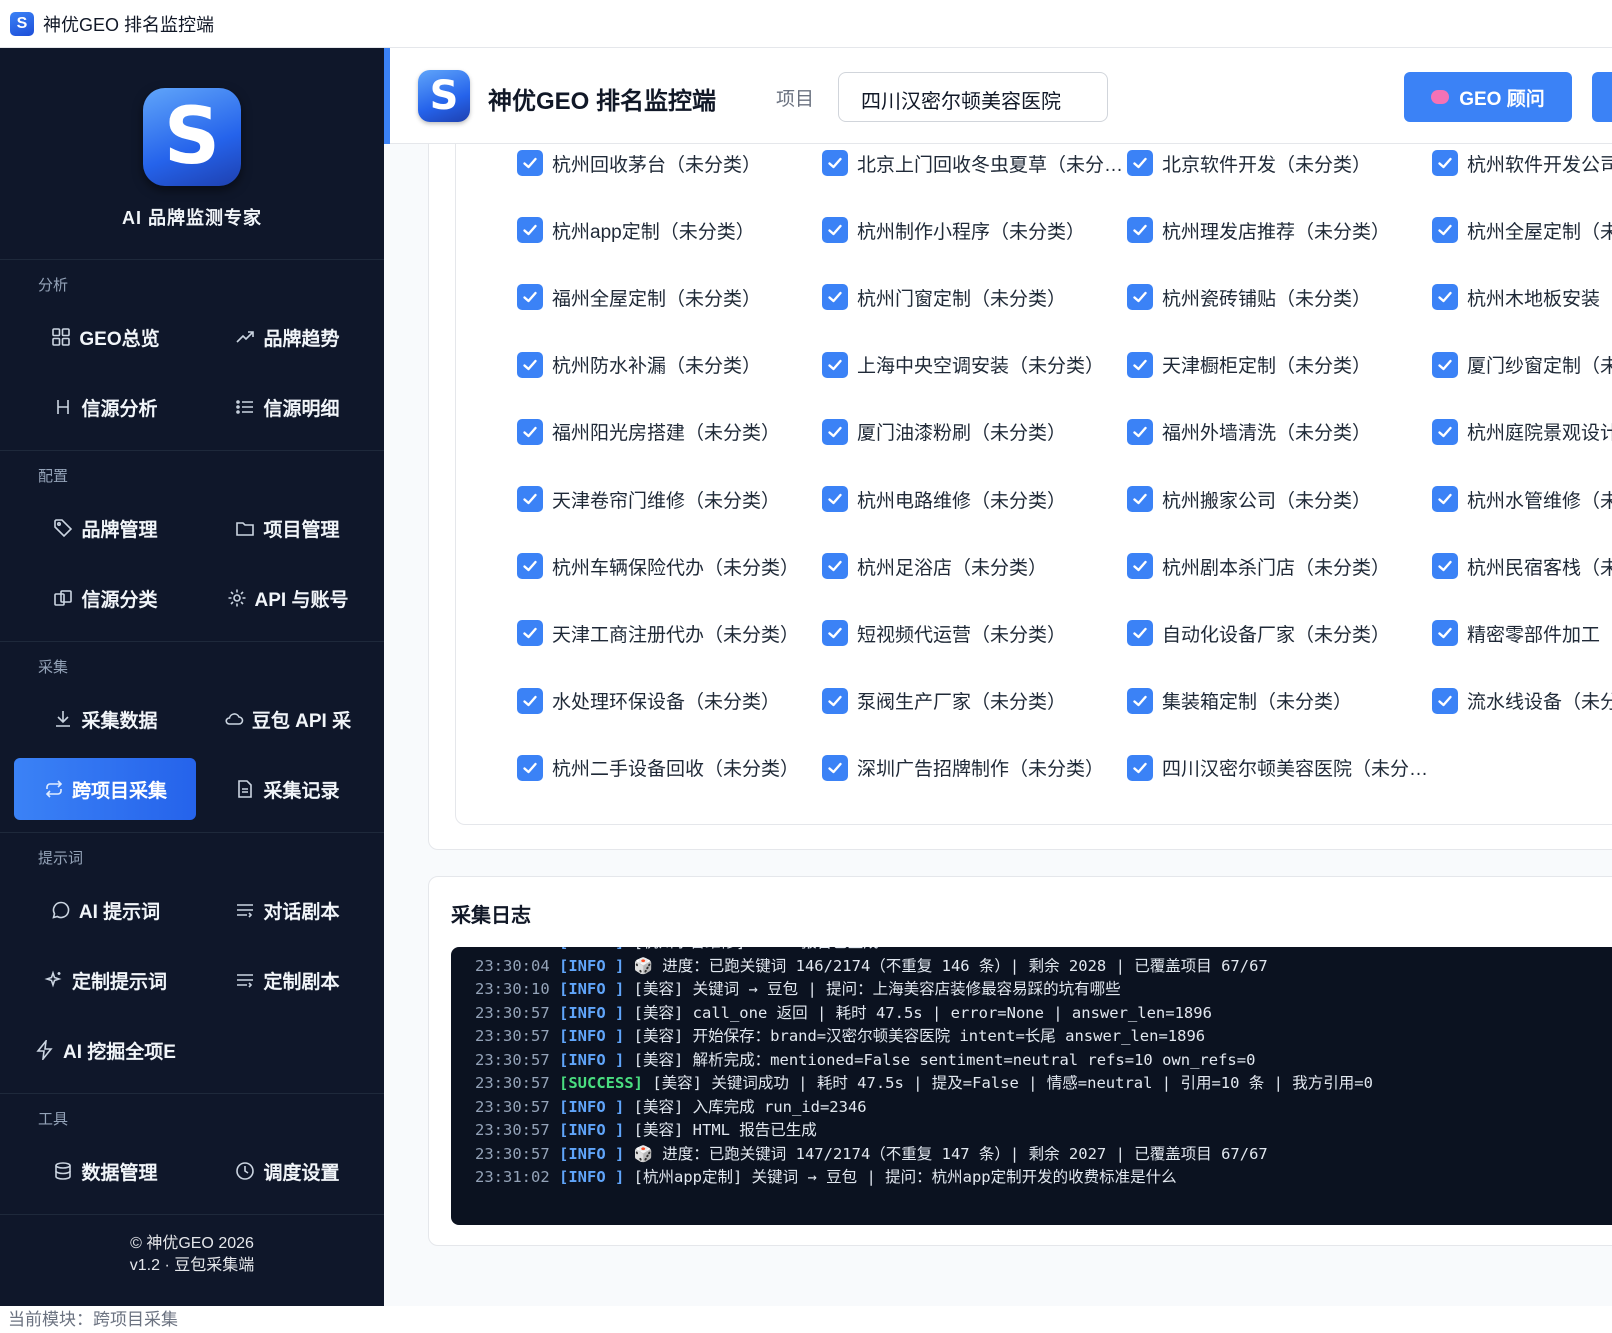  I want to click on sidebar-item: 信源分析, so click(105, 407).